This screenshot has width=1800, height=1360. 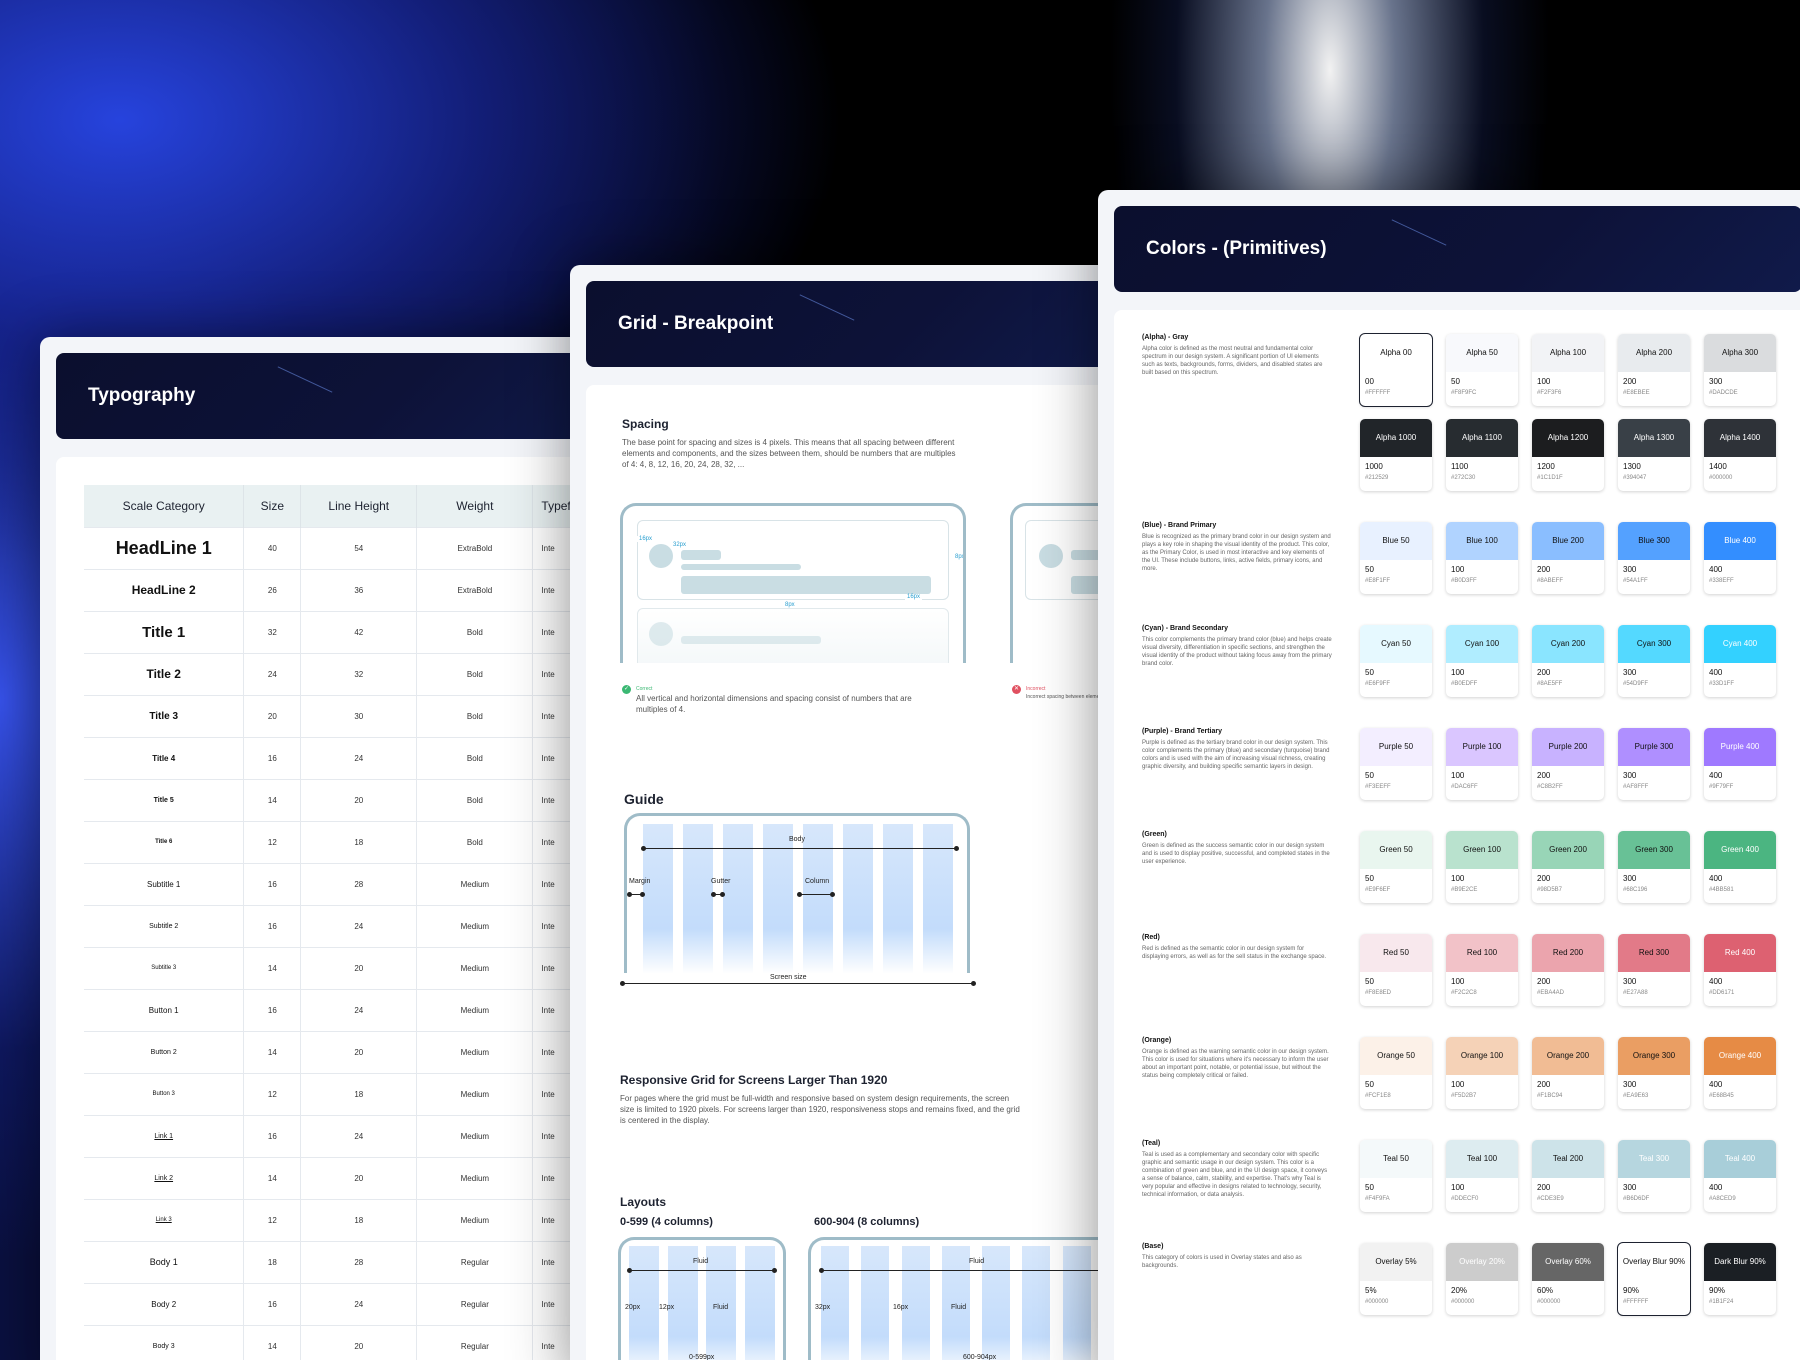 What do you see at coordinates (1654, 850) in the screenshot?
I see `swatch-label: Green 300` at bounding box center [1654, 850].